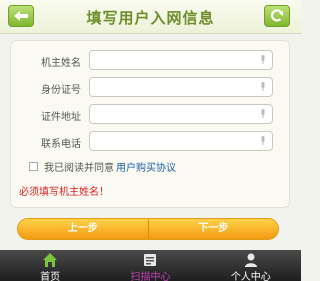  Describe the element at coordinates (181, 87) in the screenshot. I see `id-number-input` at that location.